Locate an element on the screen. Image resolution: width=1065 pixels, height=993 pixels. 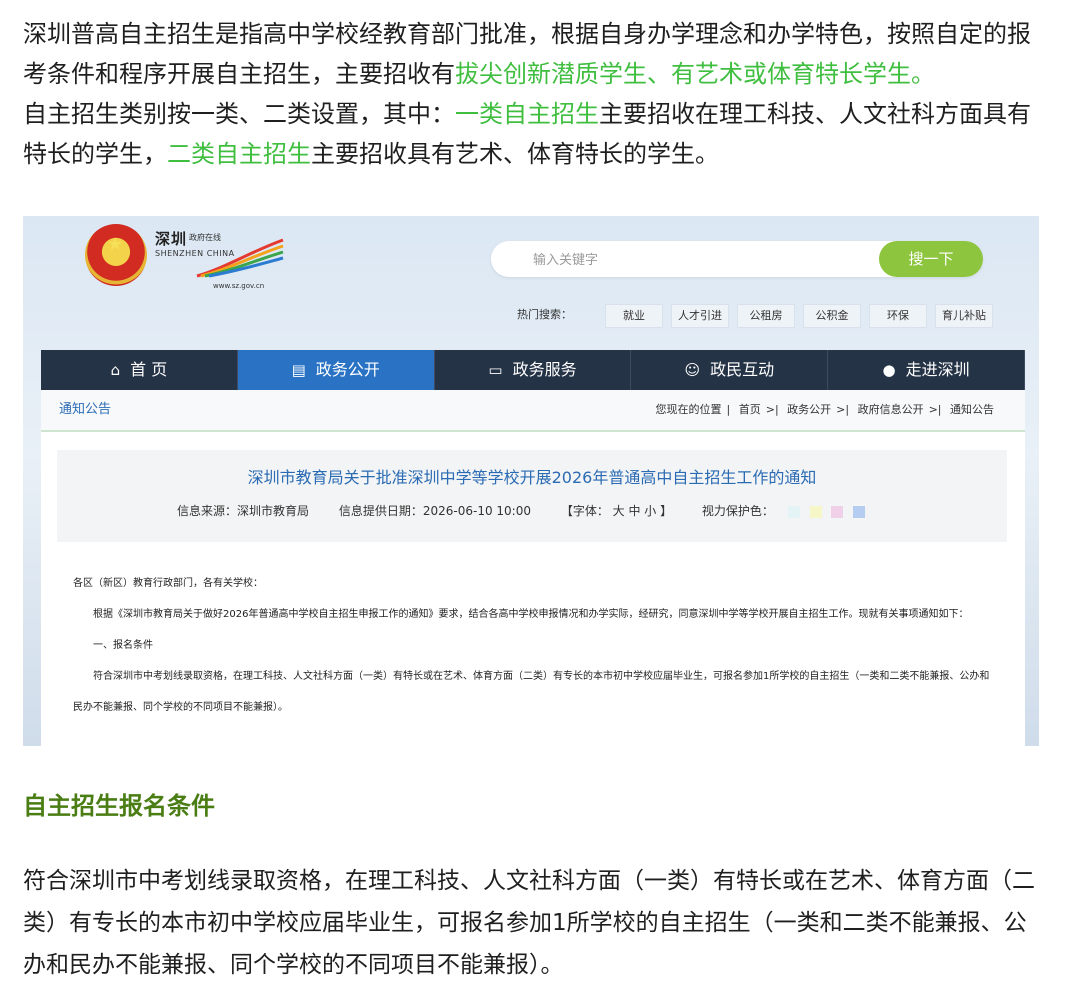
main-nav: ⌂ 首 页 ▤ 政务公开 ▭ 政务服务 ☺ 政民互动 ● 走进深圳 is located at coordinates (533, 370).